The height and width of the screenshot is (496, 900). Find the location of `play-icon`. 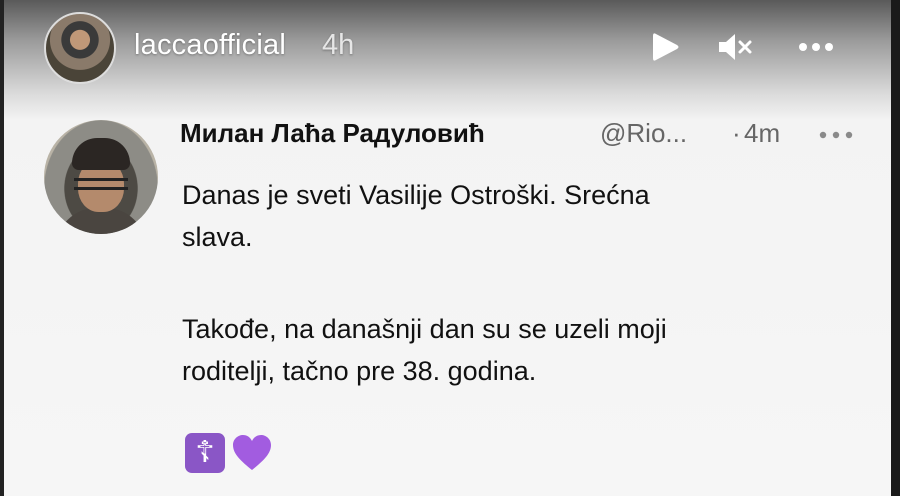

play-icon is located at coordinates (666, 47).